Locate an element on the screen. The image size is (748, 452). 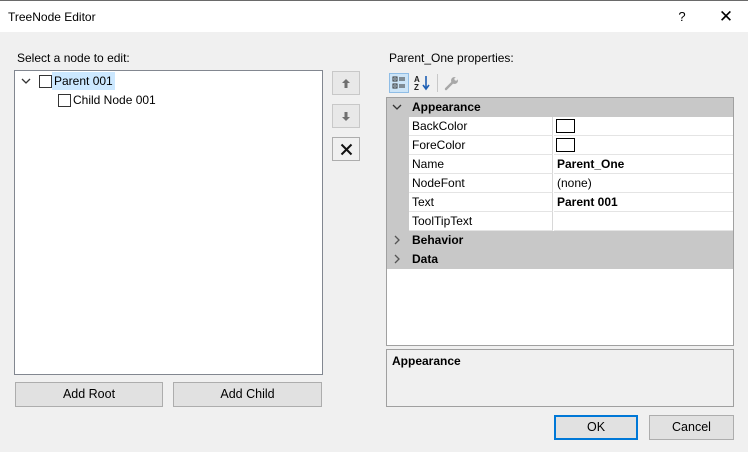
tree-node-label: Child Node 001 is located at coordinates (114, 100).